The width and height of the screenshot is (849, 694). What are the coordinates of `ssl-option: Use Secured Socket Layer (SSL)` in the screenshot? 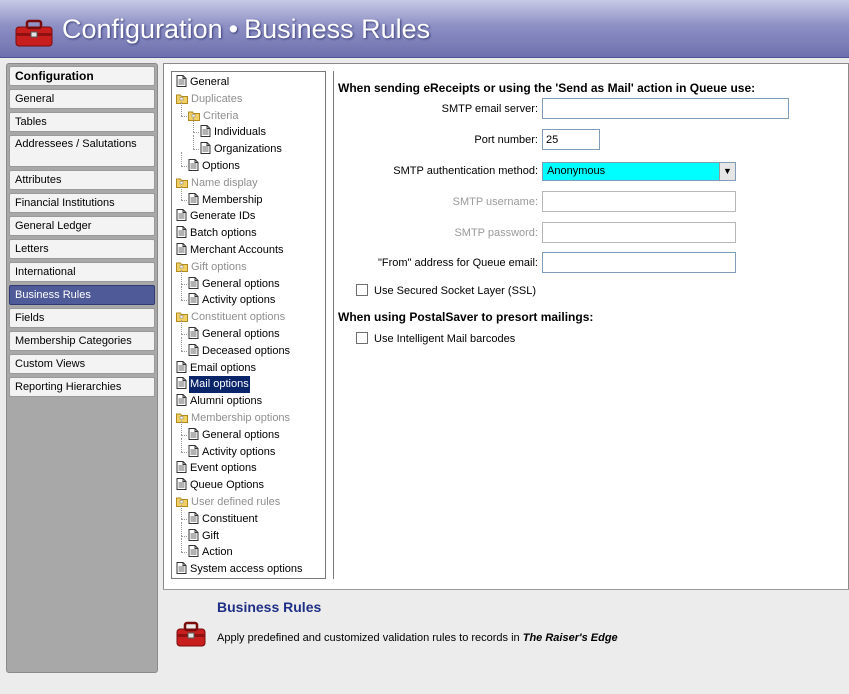 It's located at (446, 290).